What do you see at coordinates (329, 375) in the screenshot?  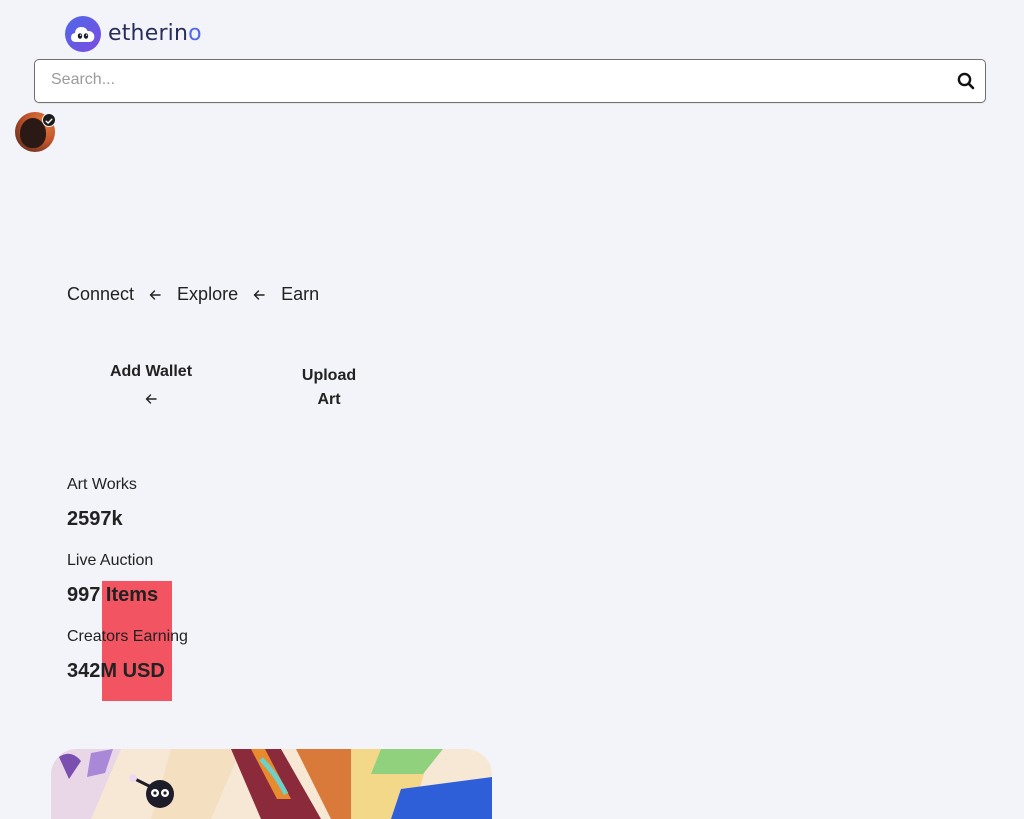 I see `upload-art-label-line1: Upload` at bounding box center [329, 375].